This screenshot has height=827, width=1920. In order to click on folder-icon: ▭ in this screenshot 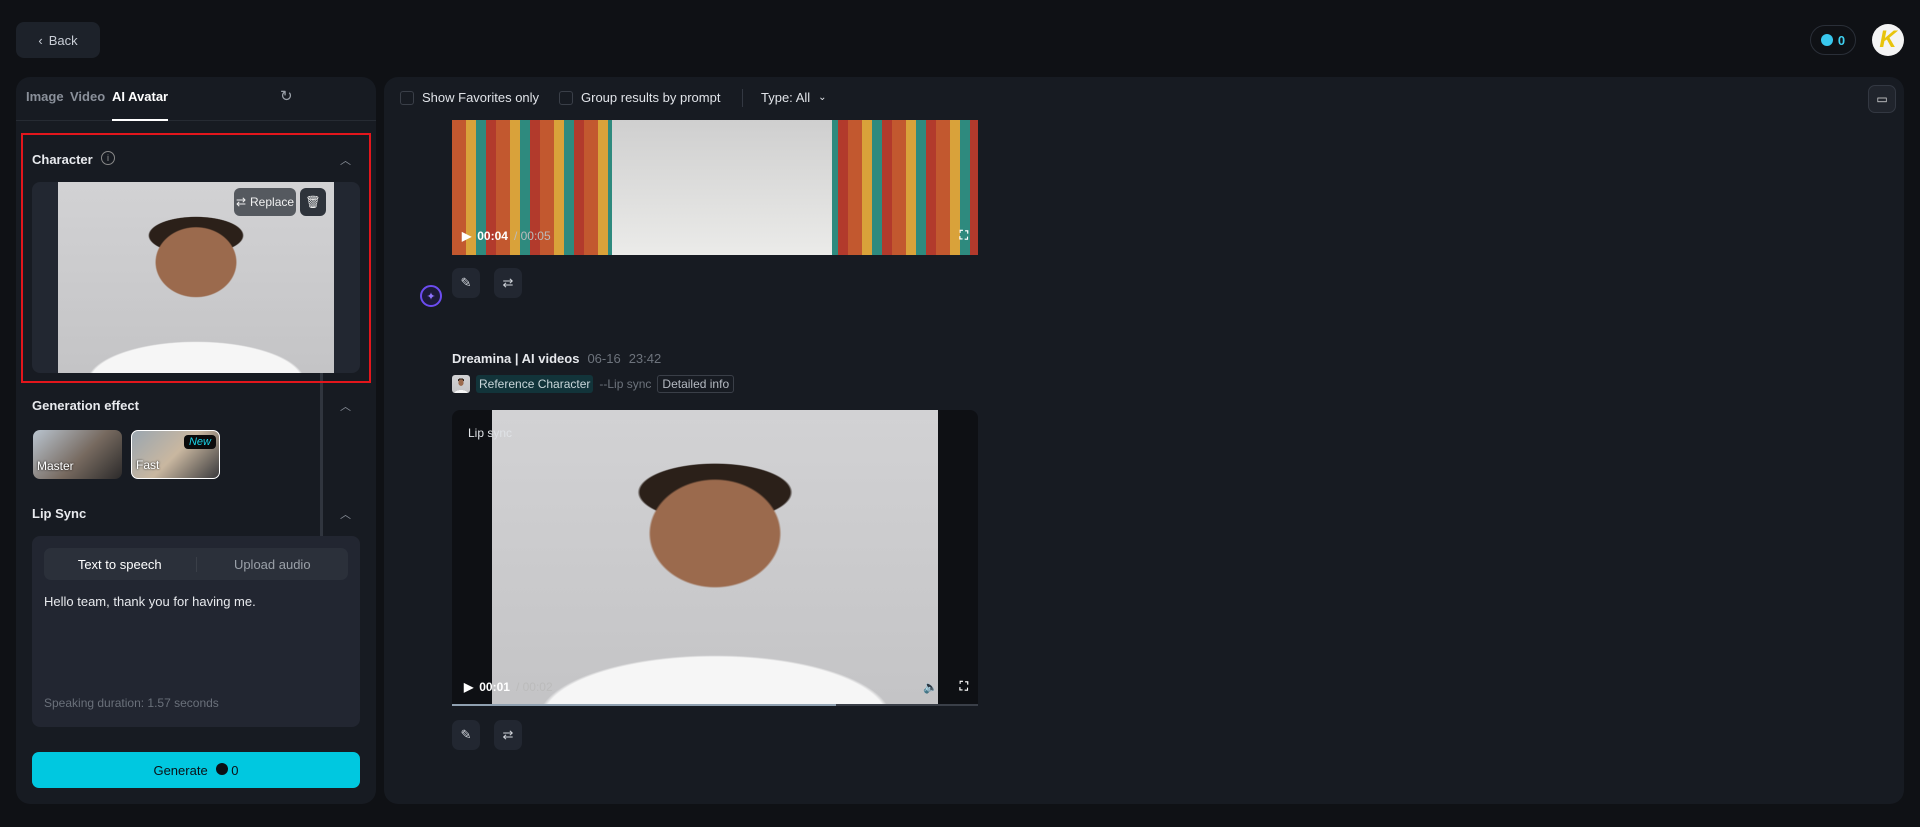, I will do `click(1882, 99)`.